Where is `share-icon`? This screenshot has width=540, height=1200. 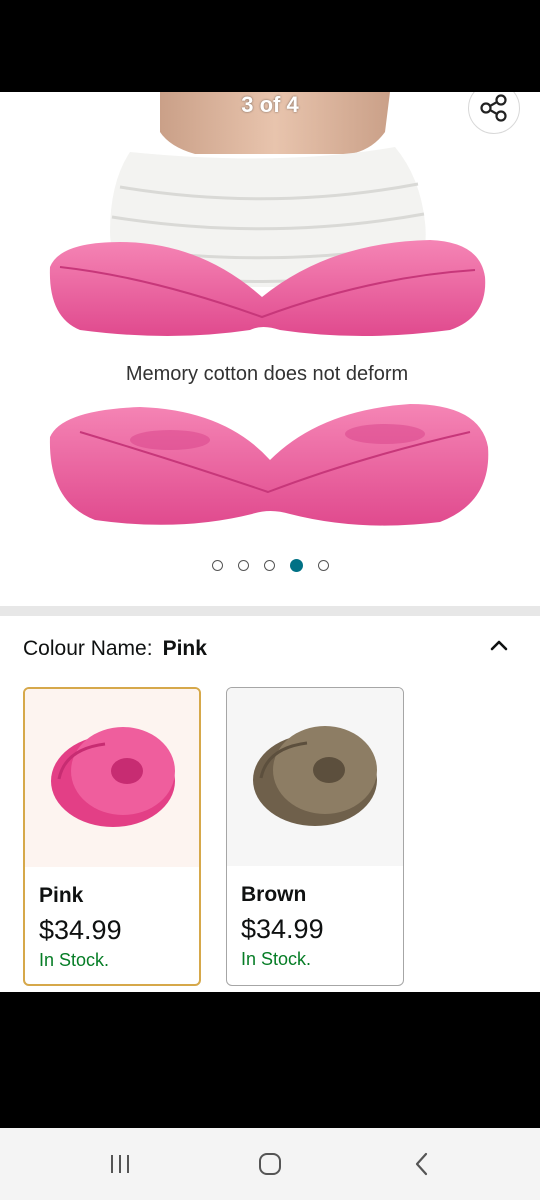 share-icon is located at coordinates (493, 108).